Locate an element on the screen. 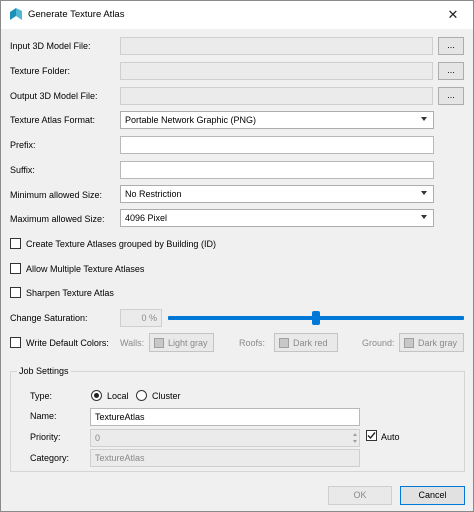 The image size is (474, 512). ok-button: OK is located at coordinates (360, 495).